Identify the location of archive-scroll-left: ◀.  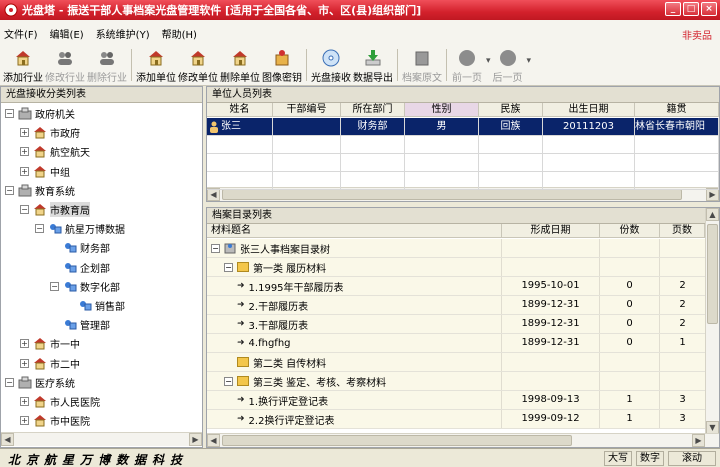
(213, 440).